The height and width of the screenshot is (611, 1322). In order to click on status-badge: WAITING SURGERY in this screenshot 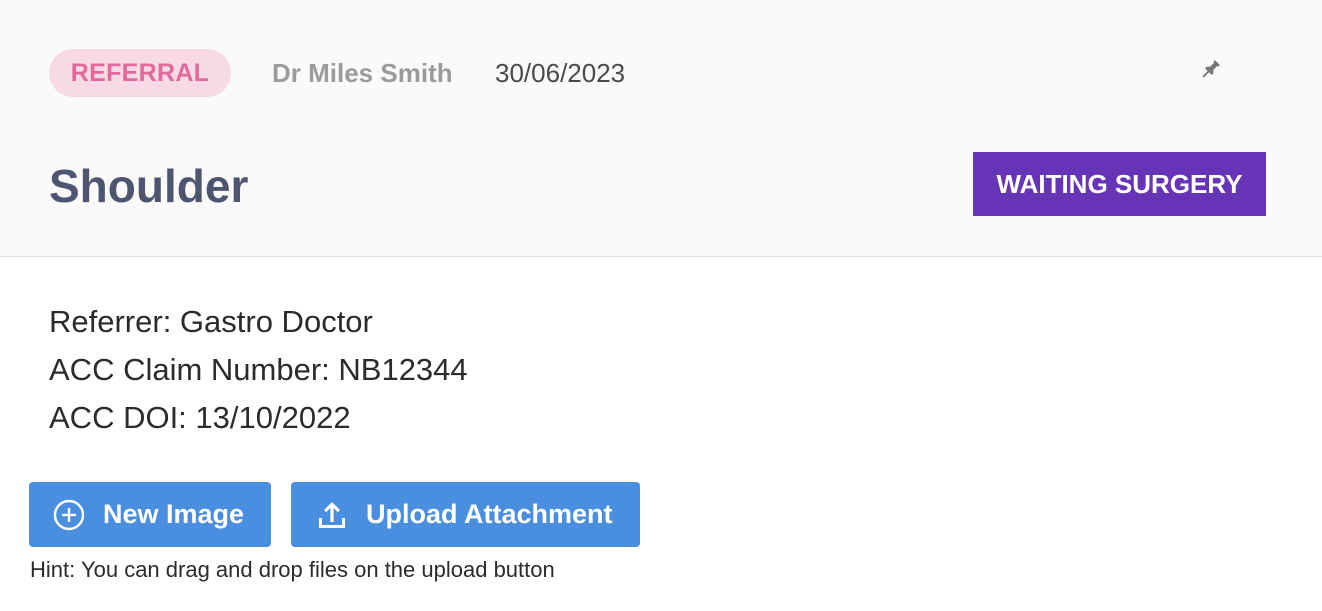, I will do `click(1119, 184)`.